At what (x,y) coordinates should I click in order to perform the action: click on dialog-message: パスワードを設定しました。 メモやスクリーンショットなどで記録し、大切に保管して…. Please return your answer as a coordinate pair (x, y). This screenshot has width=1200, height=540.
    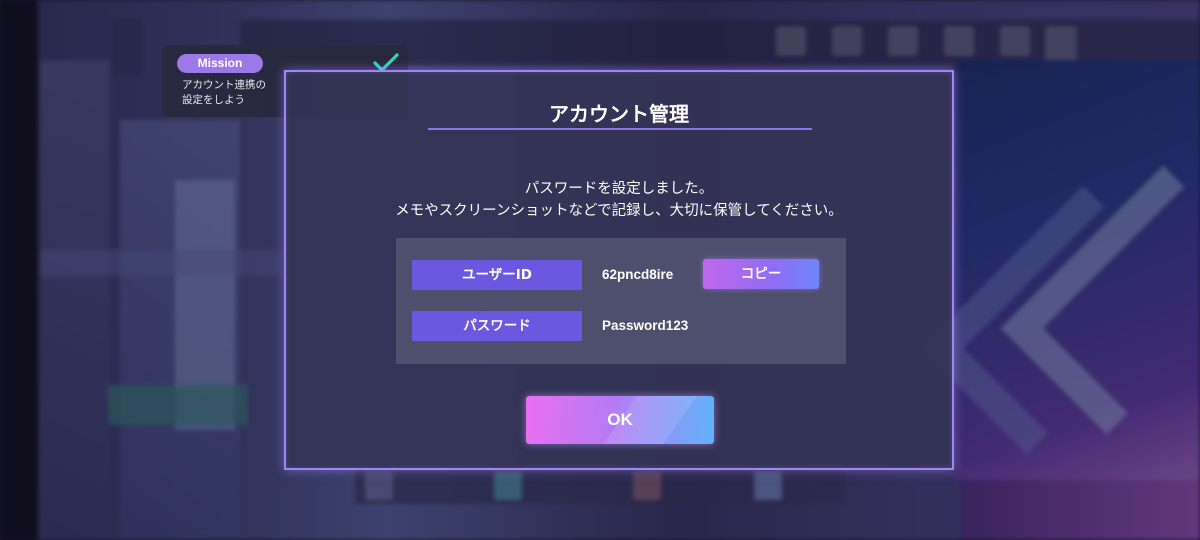
    Looking at the image, I should click on (619, 200).